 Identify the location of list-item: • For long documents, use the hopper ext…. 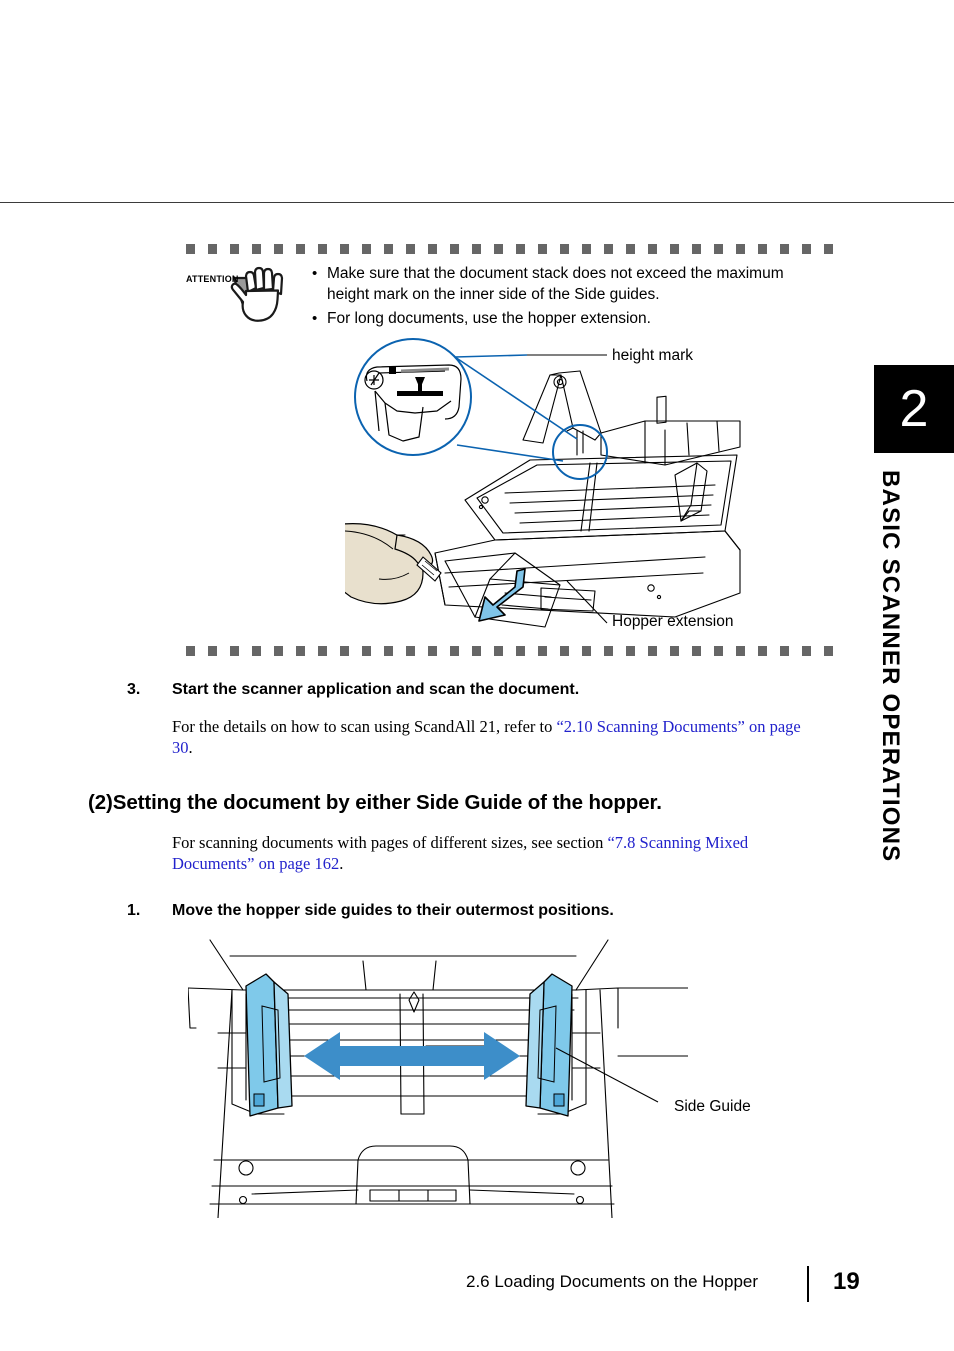
(560, 318).